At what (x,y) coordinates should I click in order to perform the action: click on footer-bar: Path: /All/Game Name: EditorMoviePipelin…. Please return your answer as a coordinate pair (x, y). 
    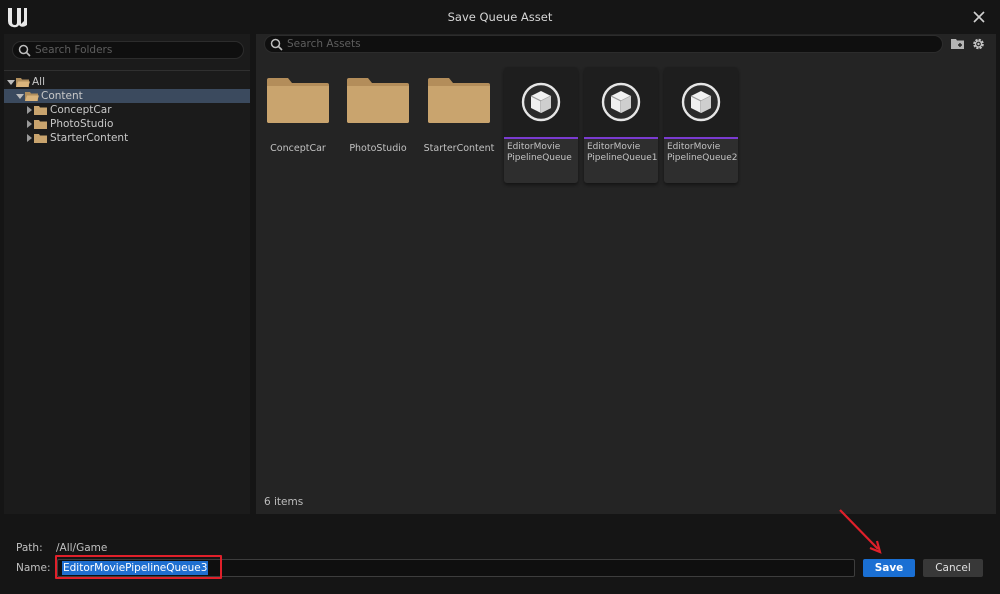
    Looking at the image, I should click on (500, 556).